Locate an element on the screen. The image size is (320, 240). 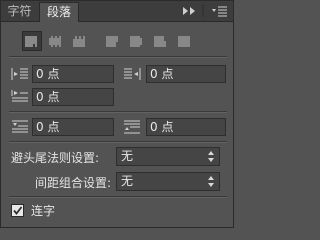
justify-all-button is located at coordinates (186, 41).